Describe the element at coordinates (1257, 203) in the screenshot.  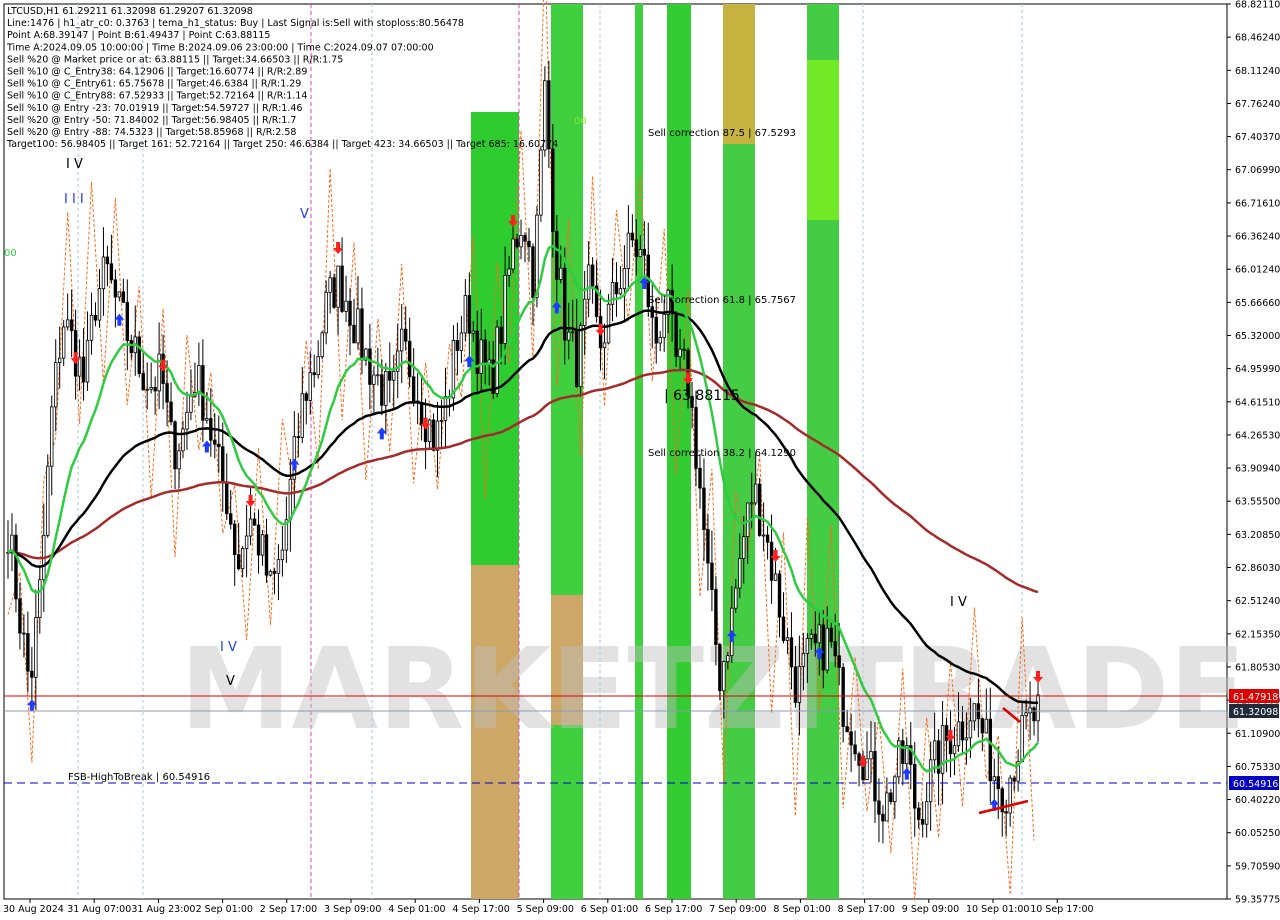
I see `y-tick-label: 66.71610` at that location.